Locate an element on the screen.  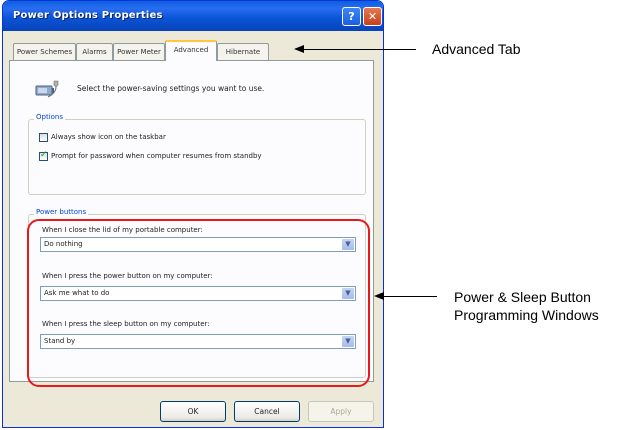
power-sleep-annotation-line1: Power & Sleep Button is located at coordinates (522, 297).